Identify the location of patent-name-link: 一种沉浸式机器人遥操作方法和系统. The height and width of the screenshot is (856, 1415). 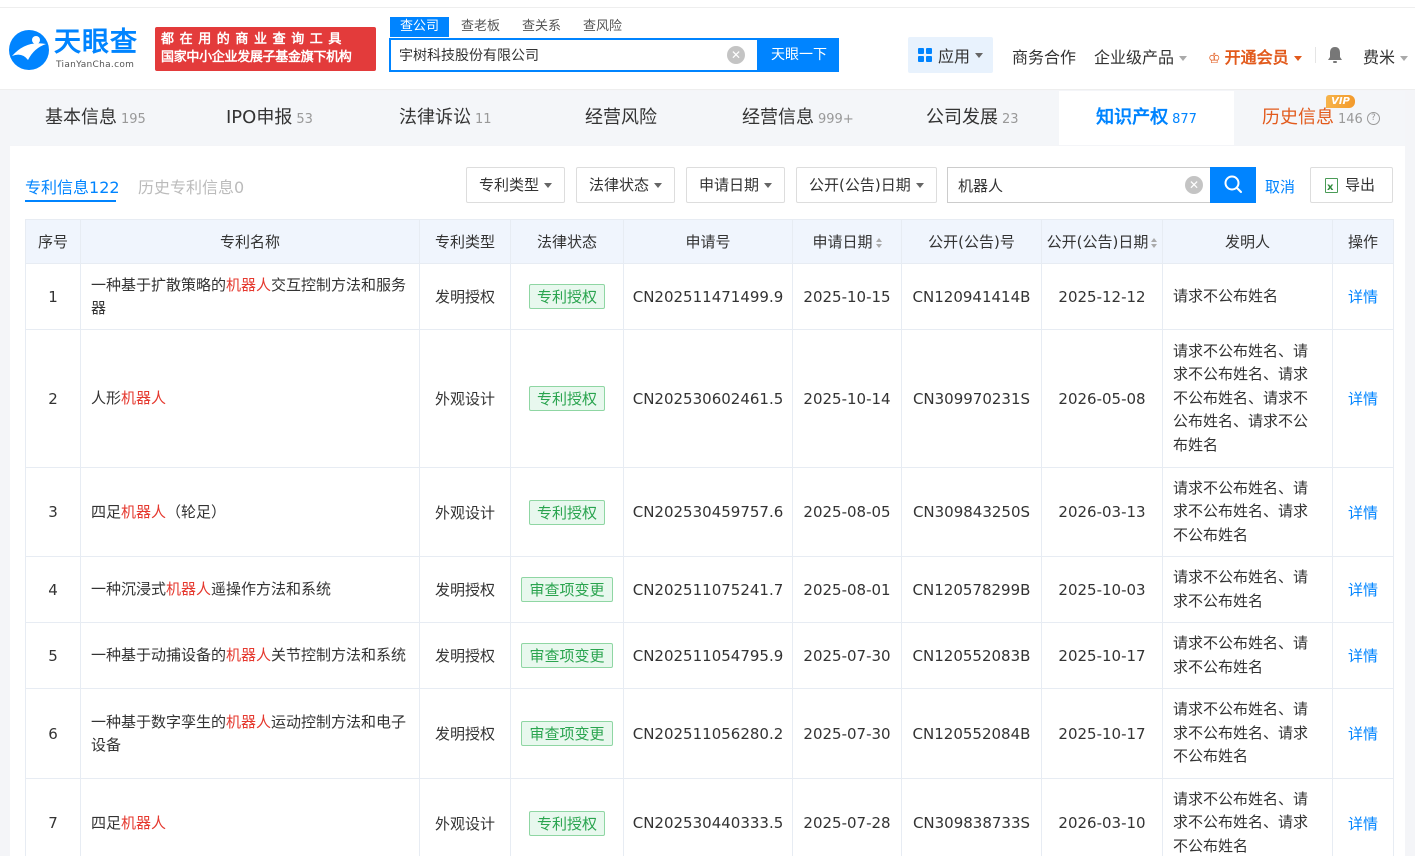
(250, 589).